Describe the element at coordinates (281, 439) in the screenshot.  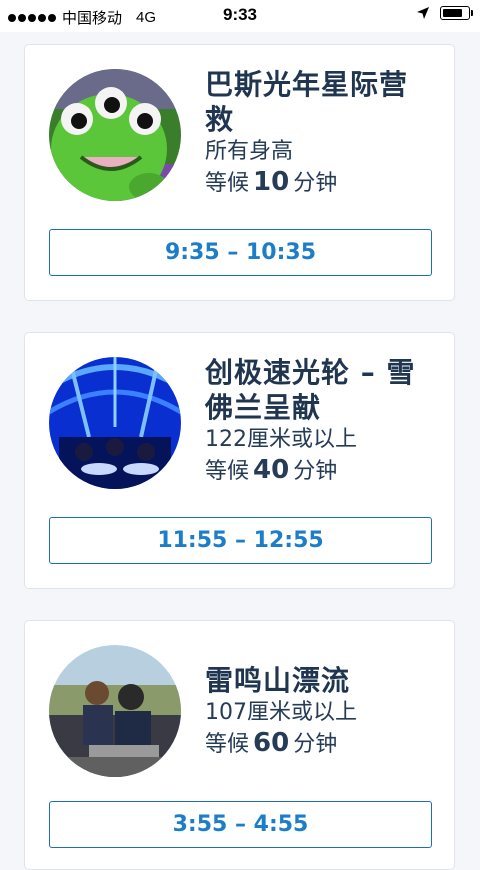
I see `height-requirement: 122厘米或以上` at that location.